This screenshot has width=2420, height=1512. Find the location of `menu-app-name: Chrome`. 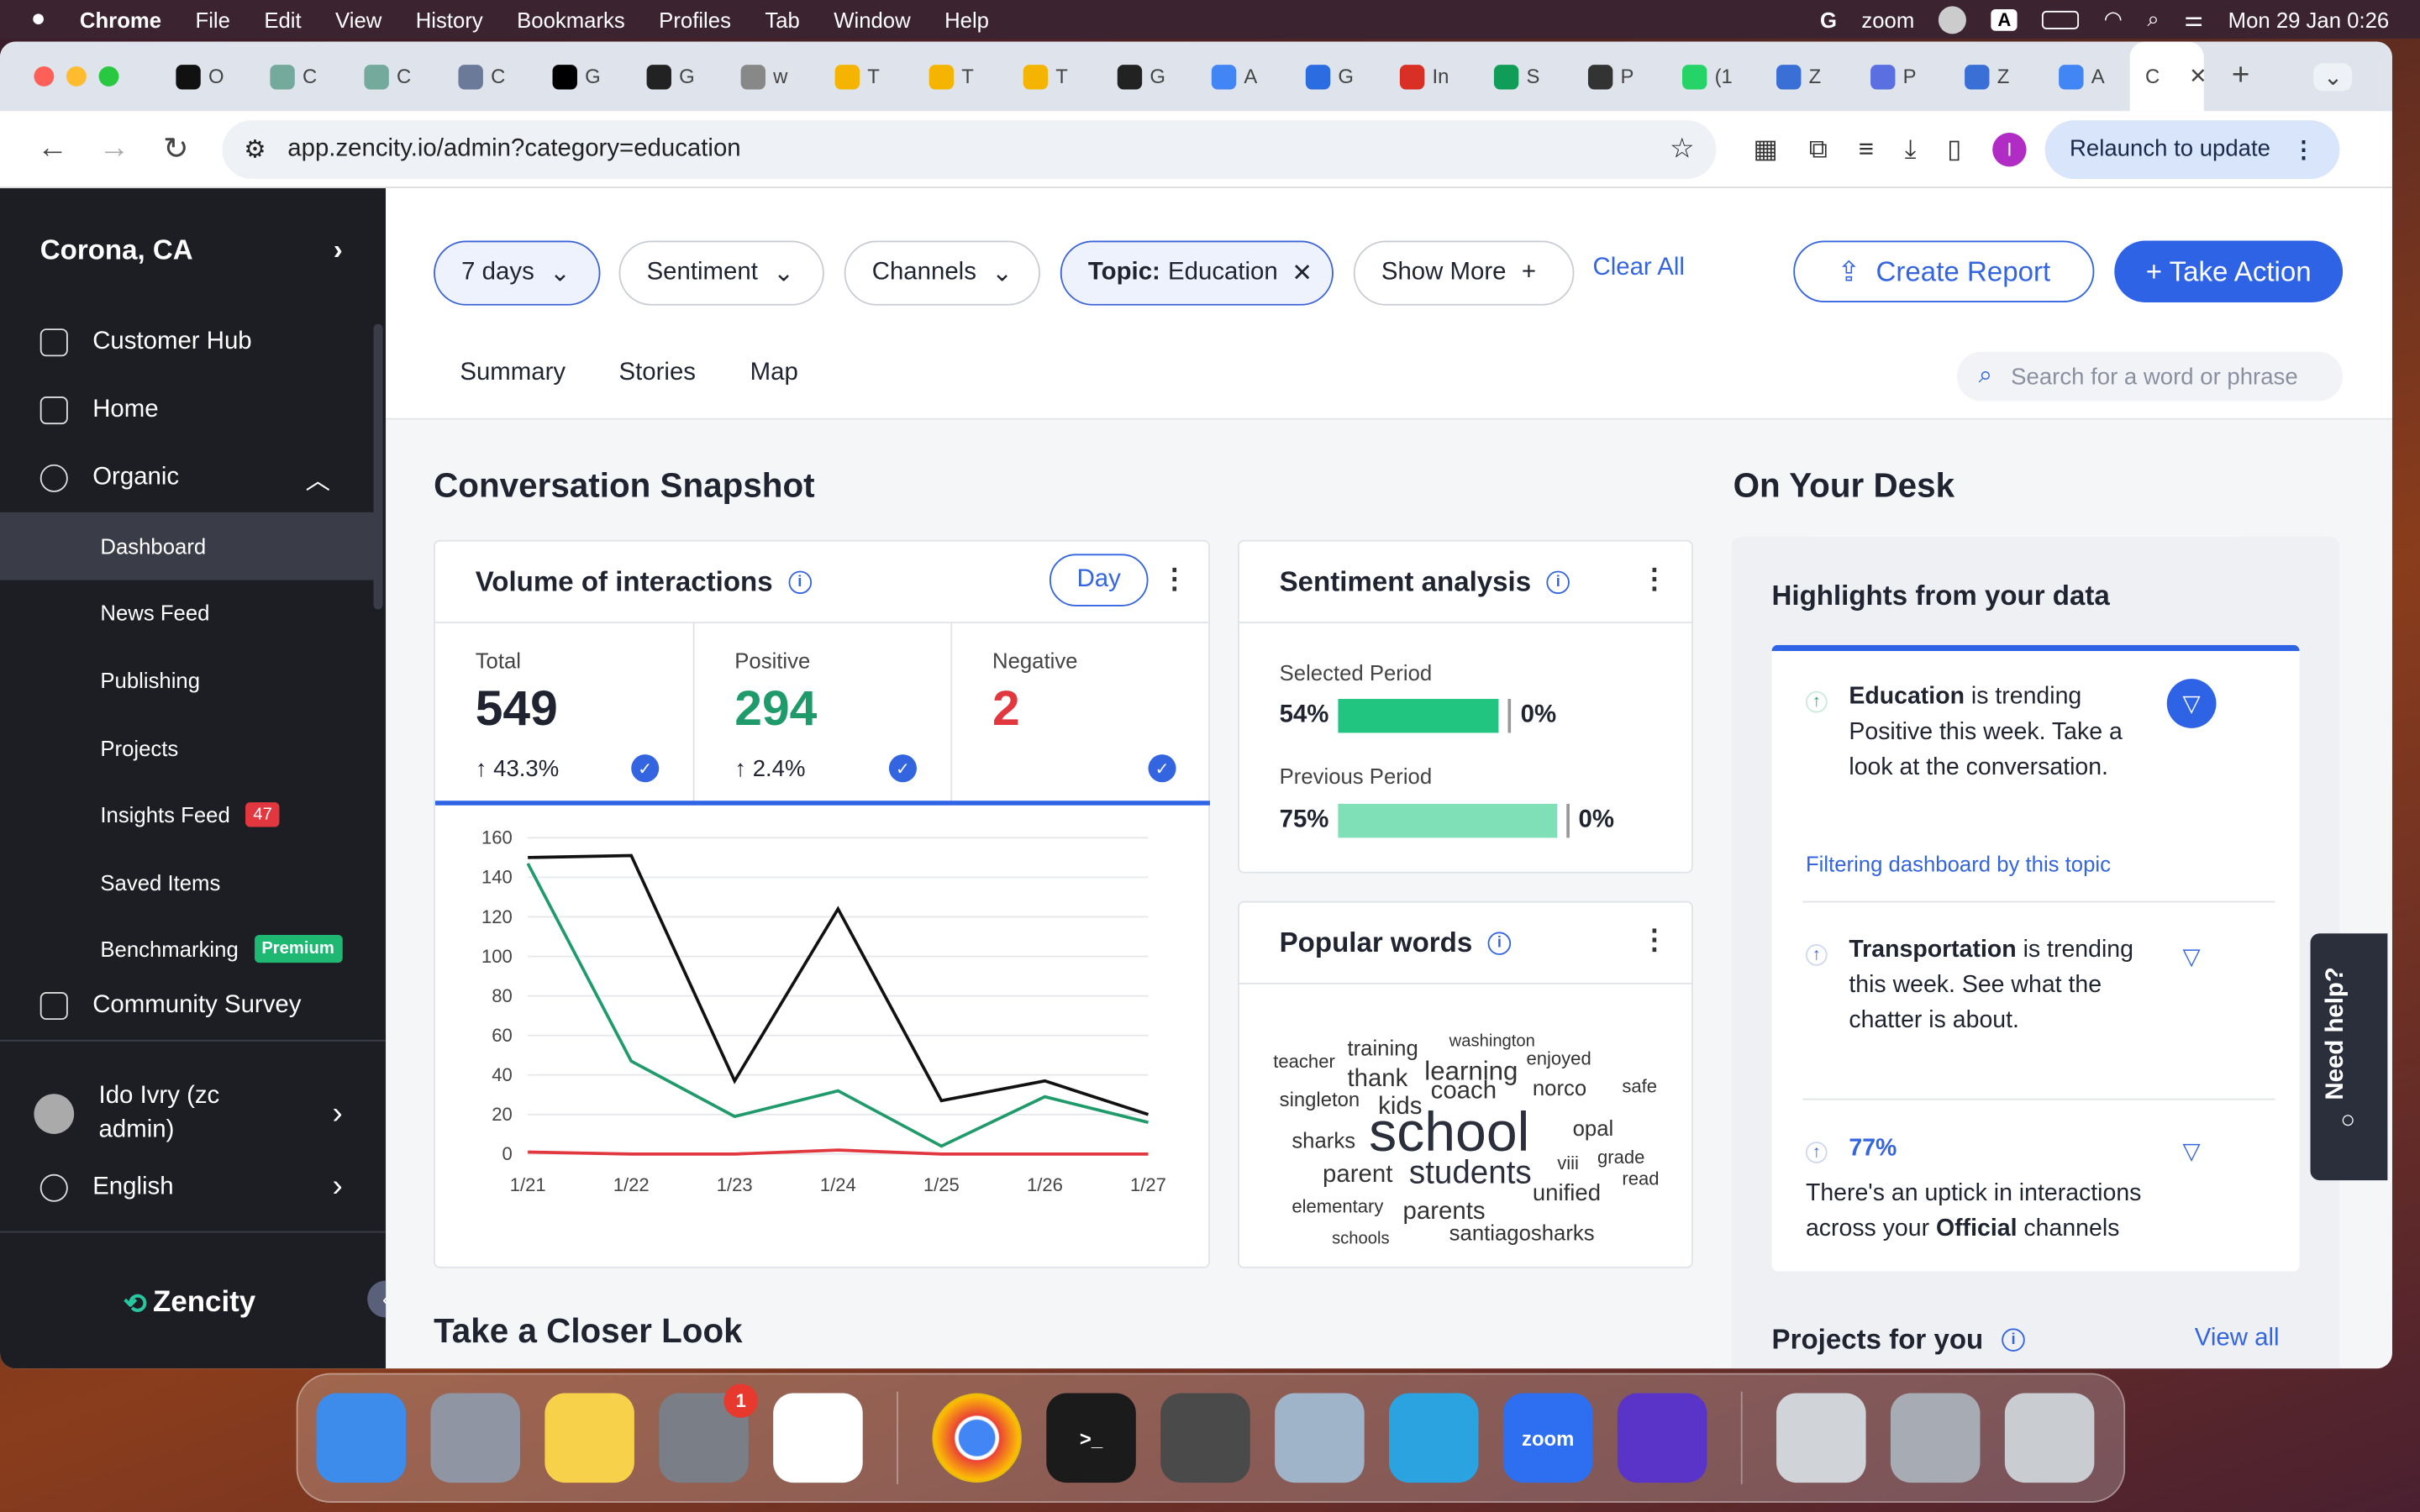

menu-app-name: Chrome is located at coordinates (120, 19).